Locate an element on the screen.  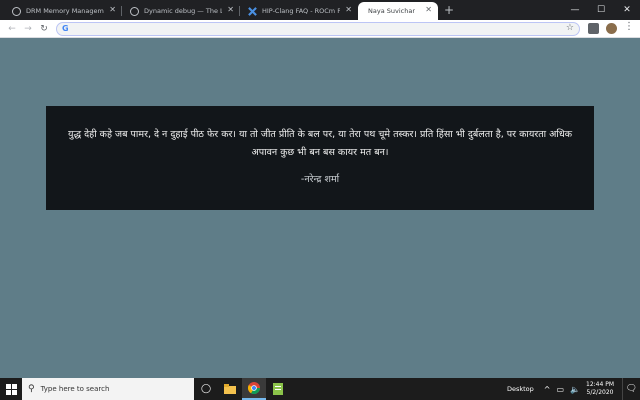
tab-title: DRM Memory Management — The is located at coordinates (65, 11).